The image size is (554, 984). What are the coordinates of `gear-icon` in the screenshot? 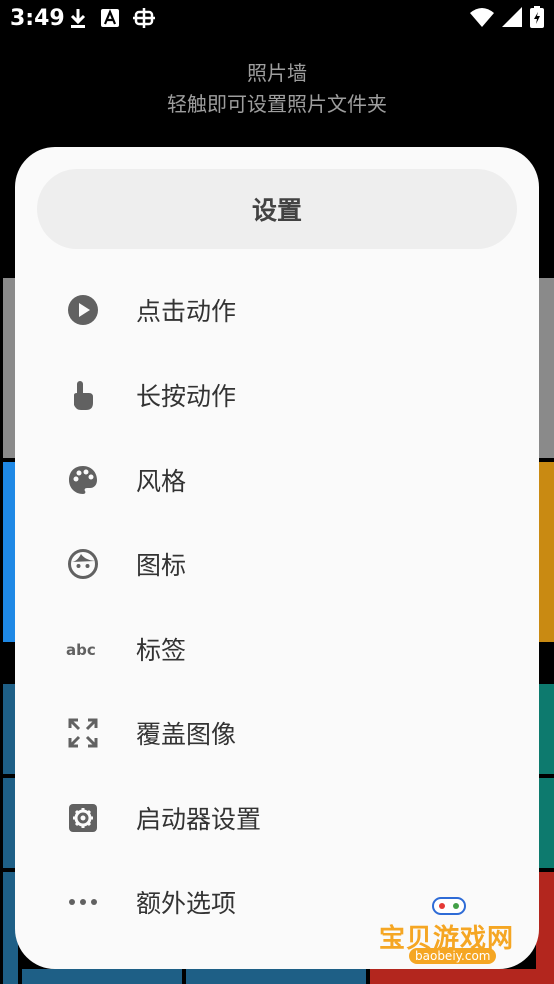 It's located at (83, 818).